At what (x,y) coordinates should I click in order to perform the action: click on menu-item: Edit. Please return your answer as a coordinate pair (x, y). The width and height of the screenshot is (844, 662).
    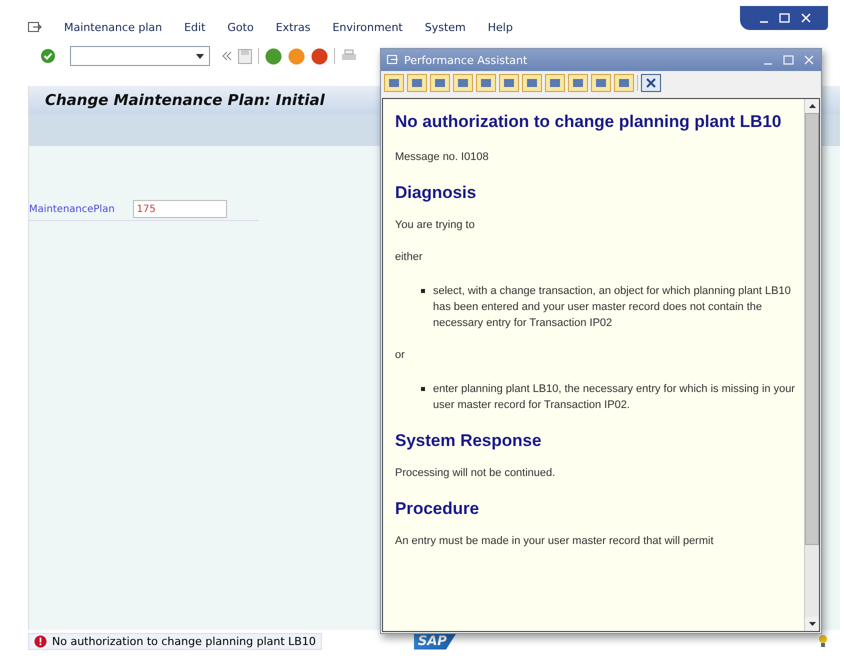
    Looking at the image, I should click on (195, 27).